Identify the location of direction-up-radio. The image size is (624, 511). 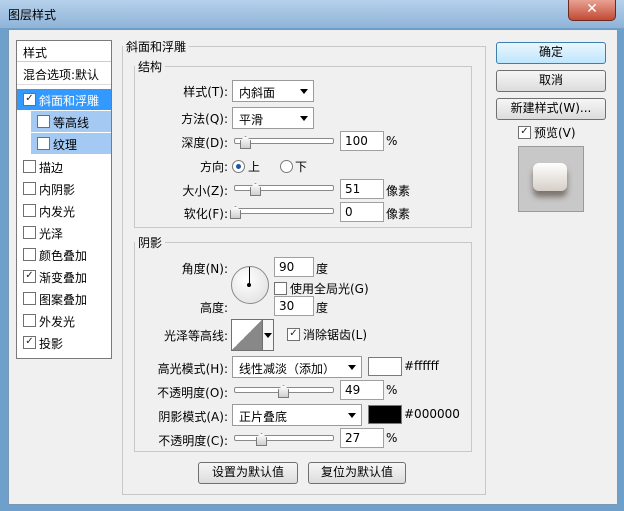
(238, 166).